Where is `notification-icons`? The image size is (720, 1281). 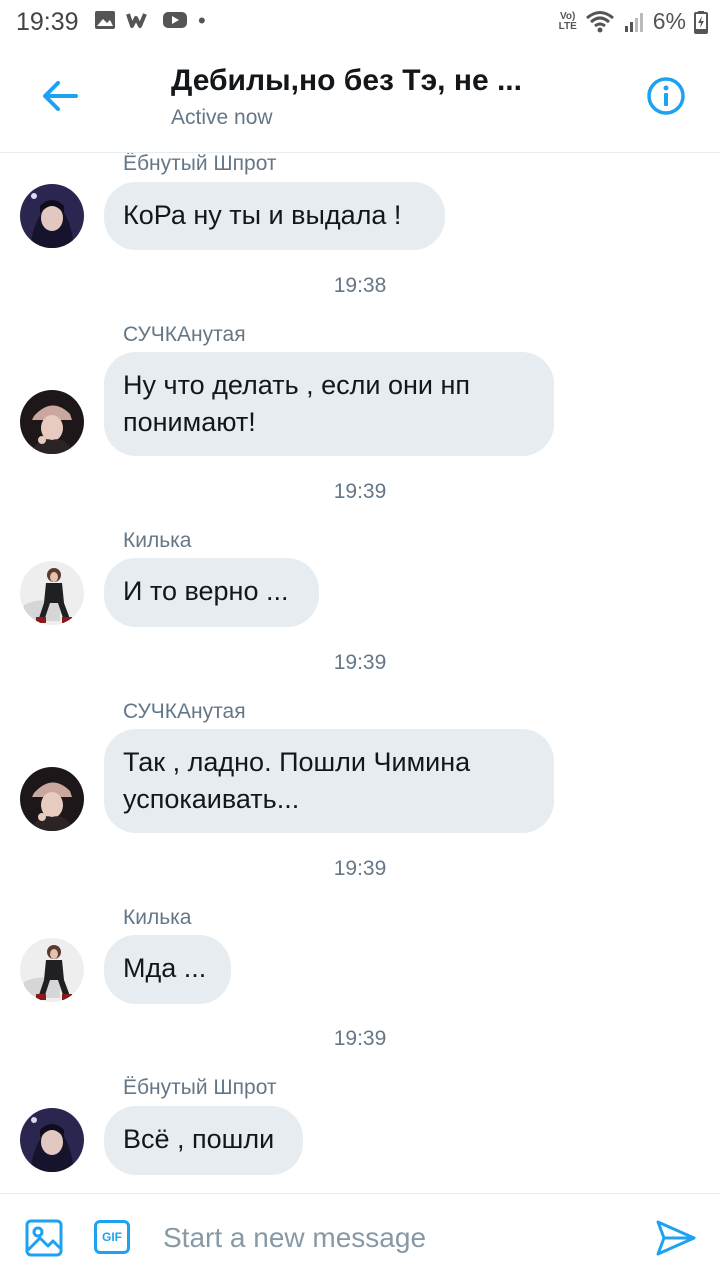 notification-icons is located at coordinates (141, 20).